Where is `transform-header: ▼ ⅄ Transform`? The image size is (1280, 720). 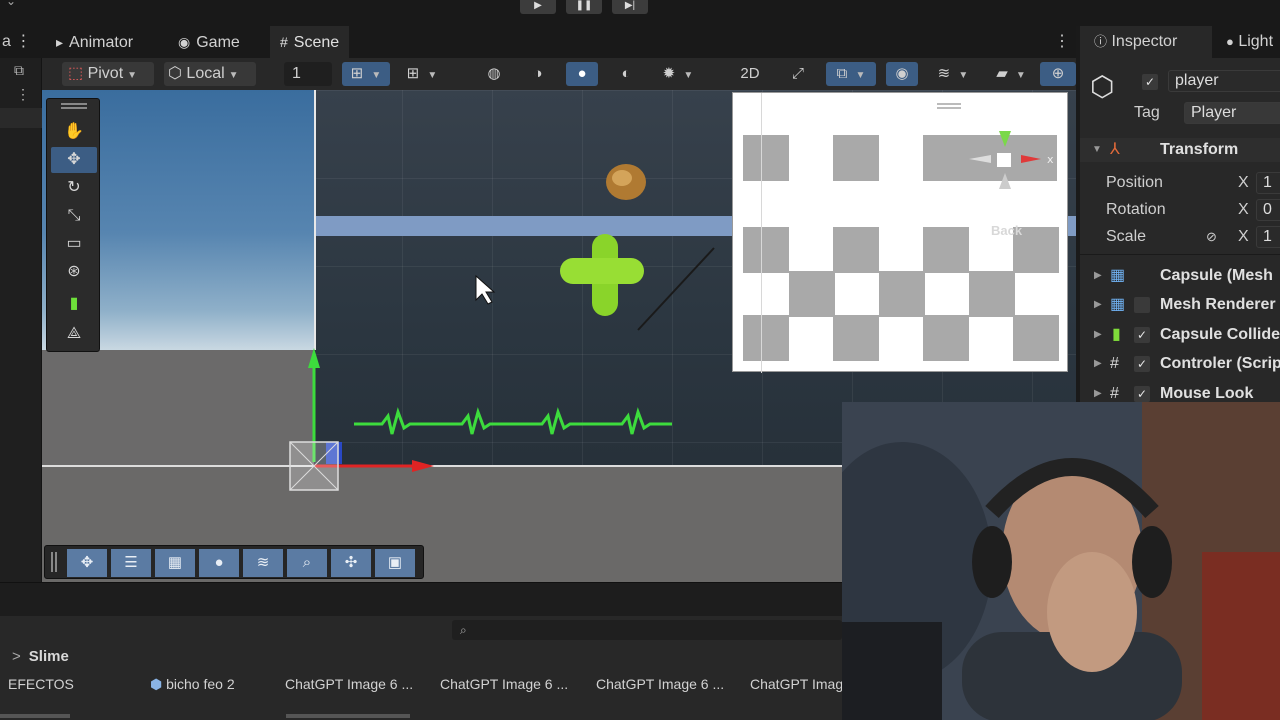 transform-header: ▼ ⅄ Transform is located at coordinates (1180, 150).